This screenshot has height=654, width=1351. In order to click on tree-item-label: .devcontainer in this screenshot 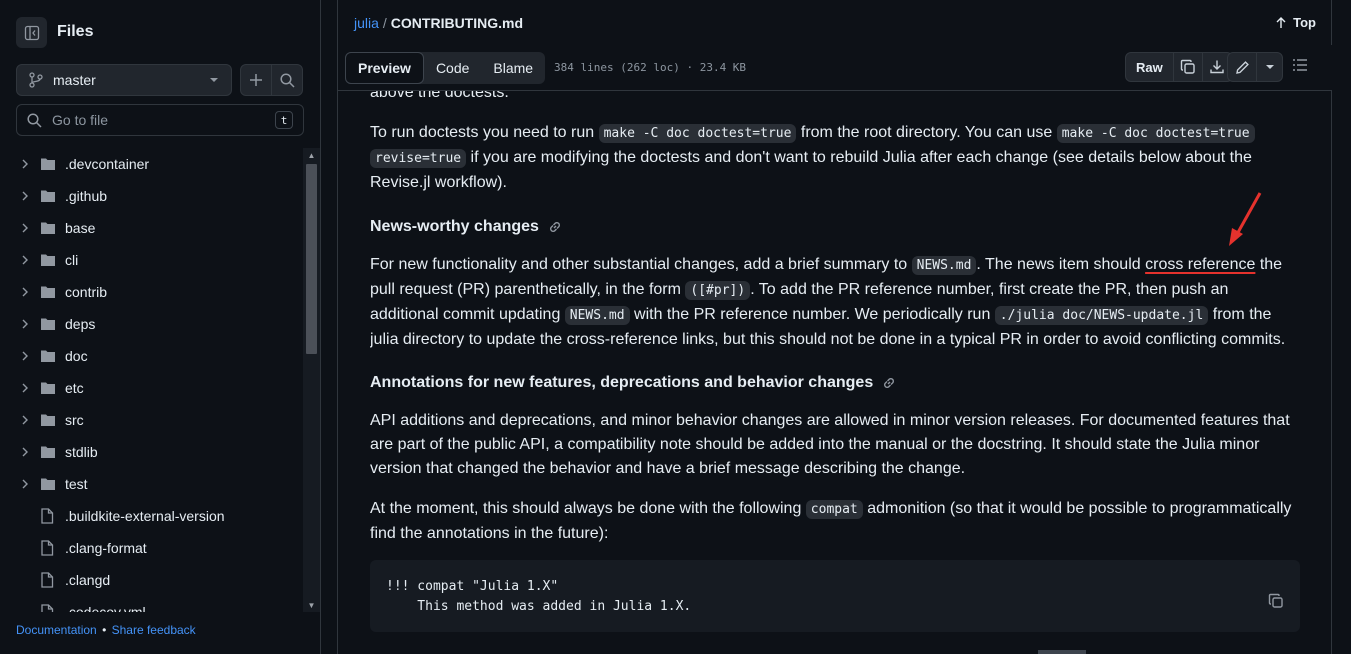, I will do `click(107, 164)`.